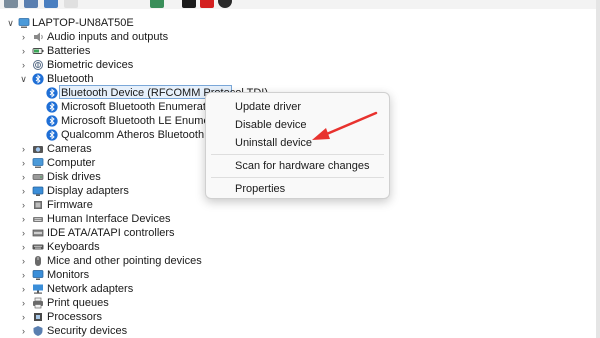 The width and height of the screenshot is (600, 338). What do you see at coordinates (90, 289) in the screenshot?
I see `category-label: Network adapters` at bounding box center [90, 289].